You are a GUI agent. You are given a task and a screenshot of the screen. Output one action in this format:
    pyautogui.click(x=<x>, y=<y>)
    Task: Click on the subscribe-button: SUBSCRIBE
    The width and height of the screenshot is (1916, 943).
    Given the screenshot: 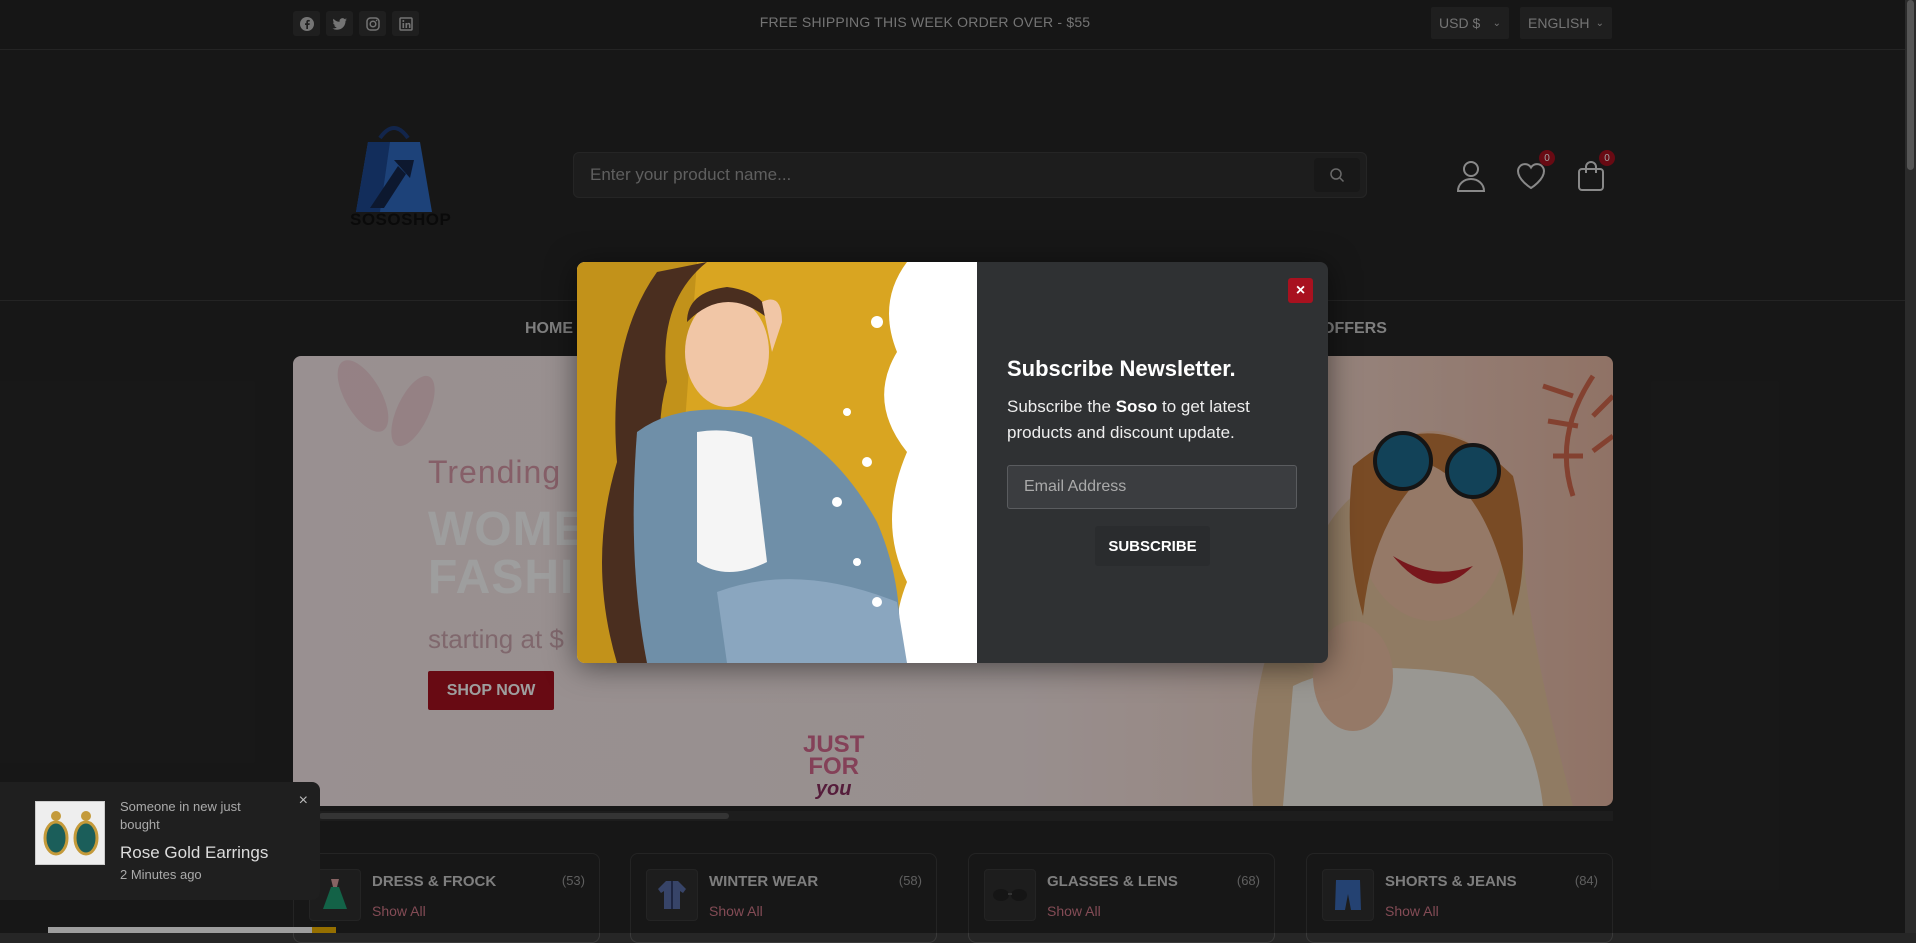 What is the action you would take?
    pyautogui.click(x=1152, y=546)
    